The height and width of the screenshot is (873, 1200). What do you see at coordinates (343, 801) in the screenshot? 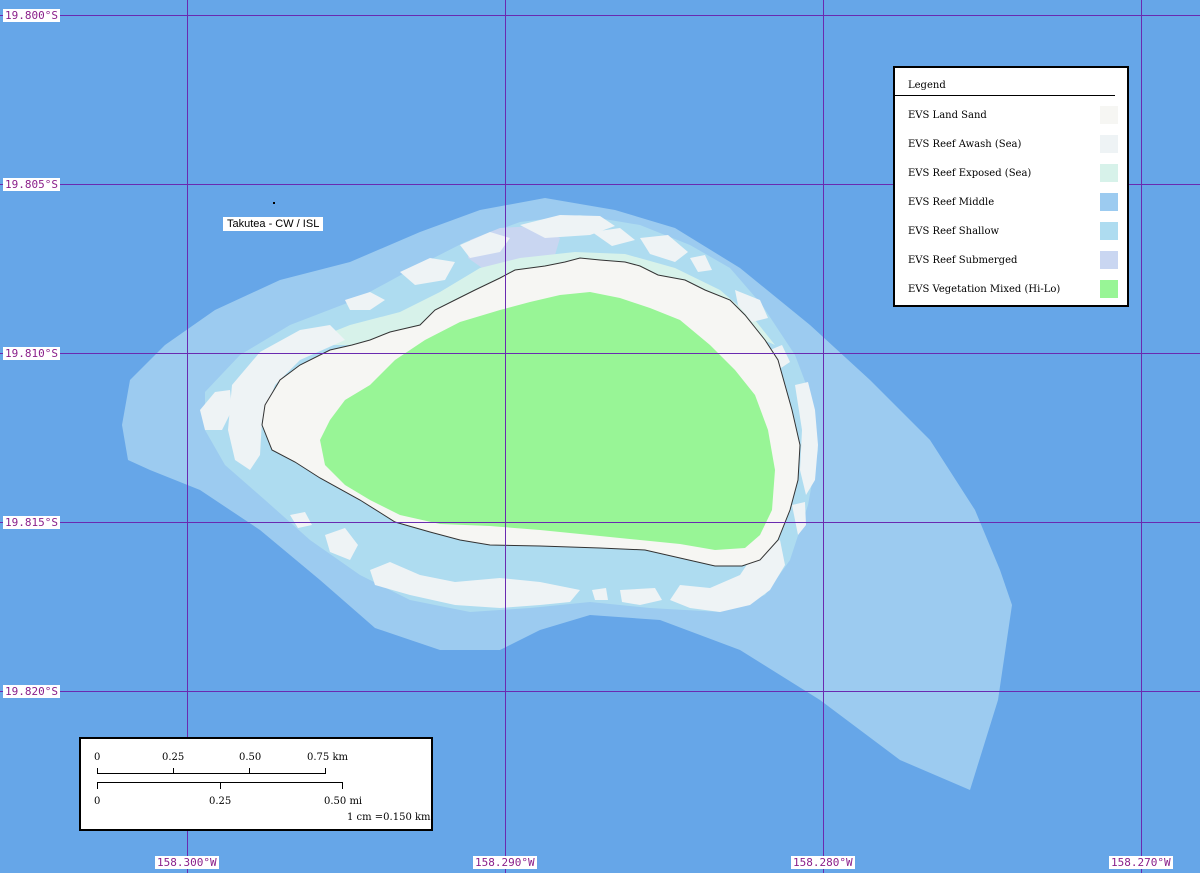
I see `scale-mi-tick-label: 0.50 mi` at bounding box center [343, 801].